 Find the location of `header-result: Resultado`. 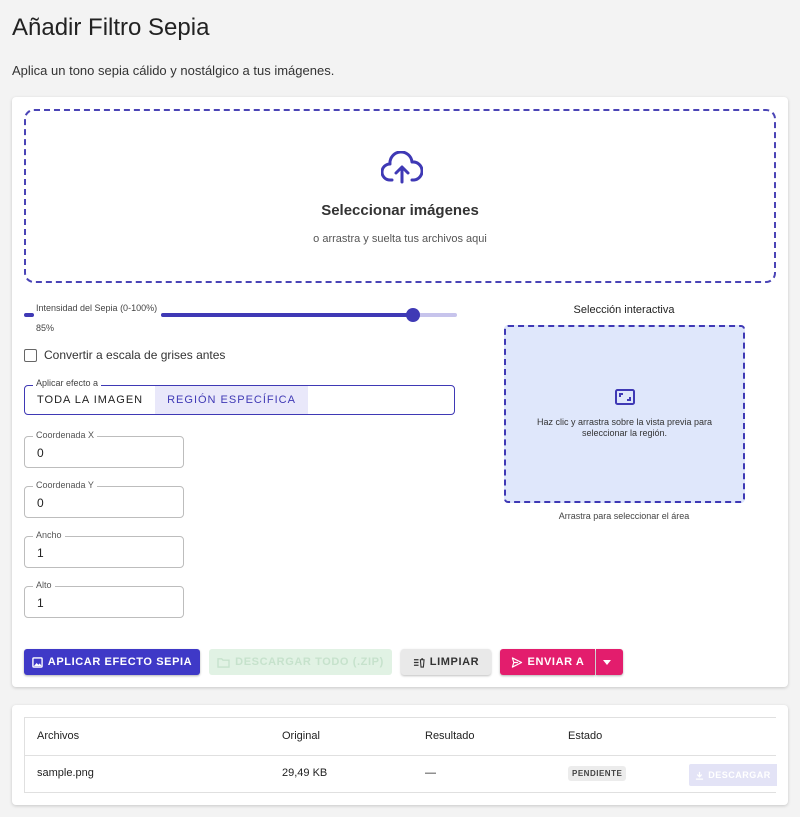

header-result: Resultado is located at coordinates (450, 736).